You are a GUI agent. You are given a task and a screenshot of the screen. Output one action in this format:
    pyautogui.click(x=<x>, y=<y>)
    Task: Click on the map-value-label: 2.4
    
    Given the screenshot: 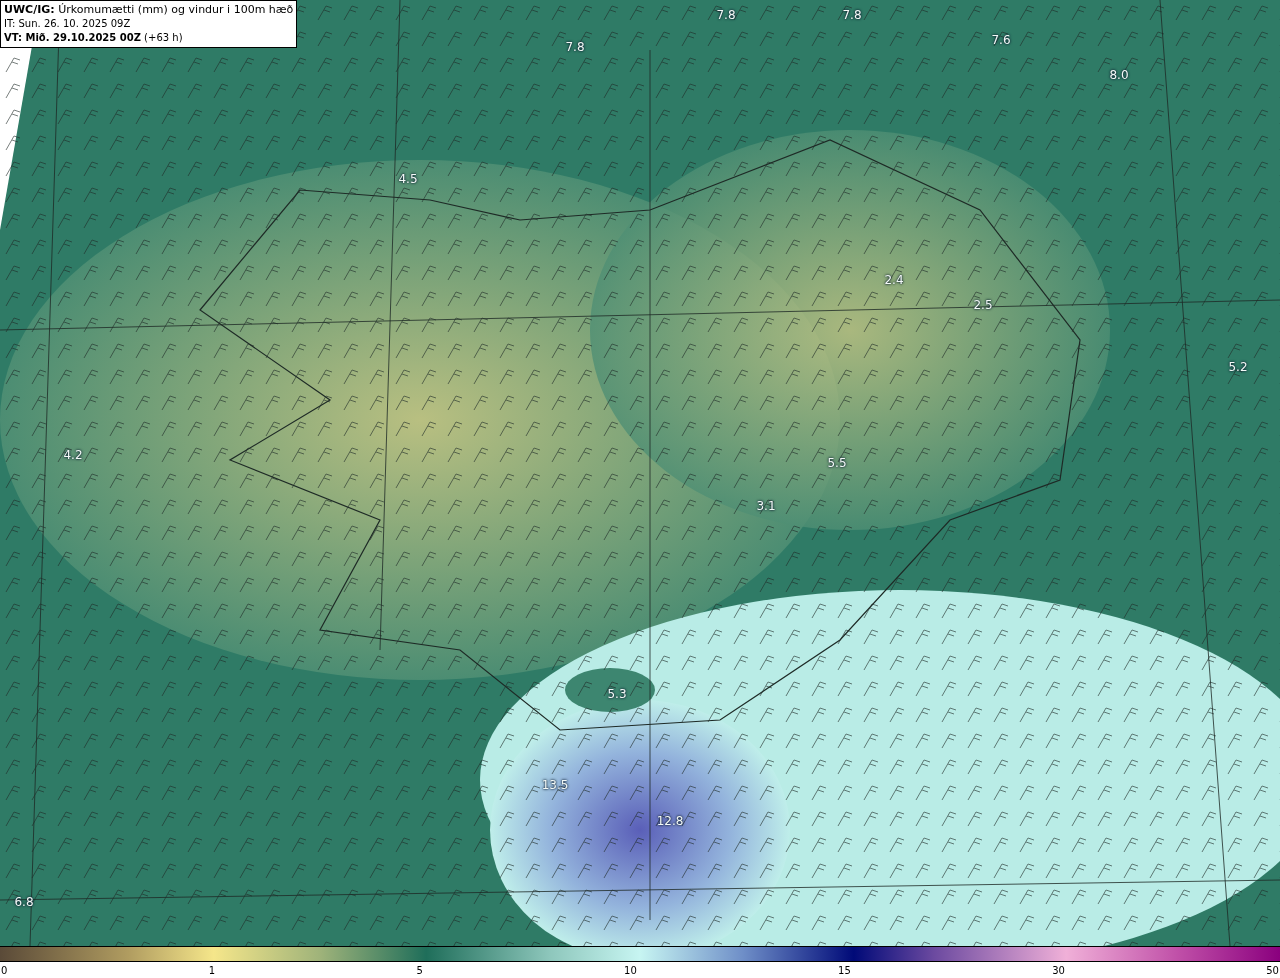 What is the action you would take?
    pyautogui.click(x=894, y=280)
    